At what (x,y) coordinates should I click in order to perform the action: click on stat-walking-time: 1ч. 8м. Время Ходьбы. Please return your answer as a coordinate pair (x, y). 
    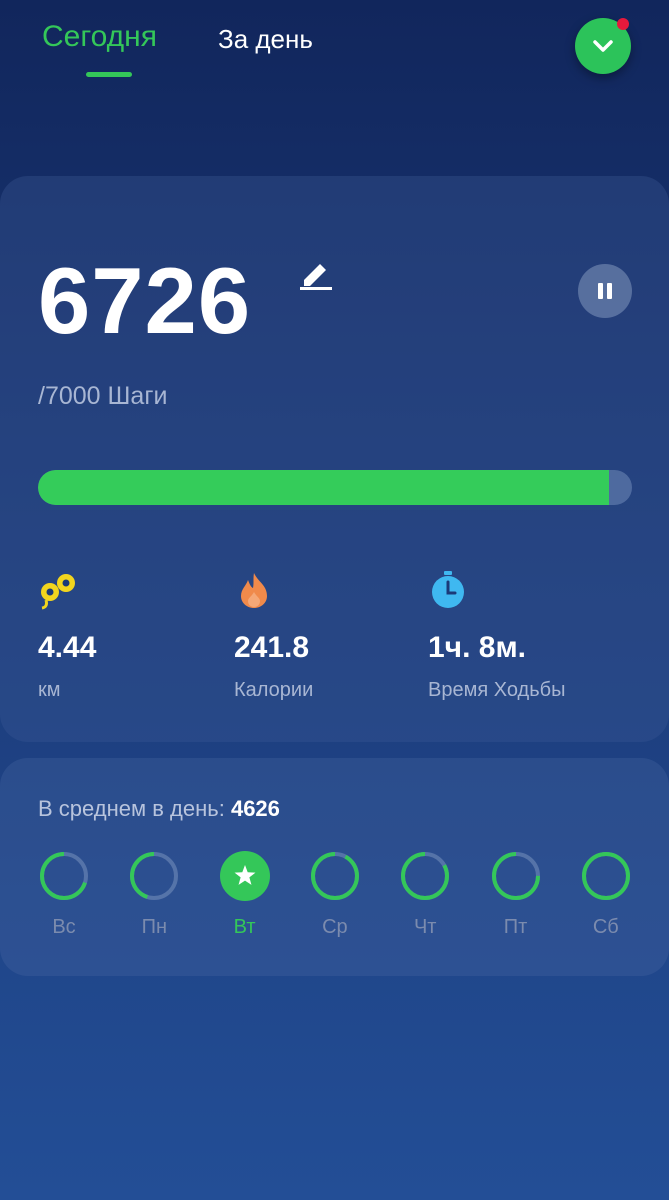
    Looking at the image, I should click on (496, 636).